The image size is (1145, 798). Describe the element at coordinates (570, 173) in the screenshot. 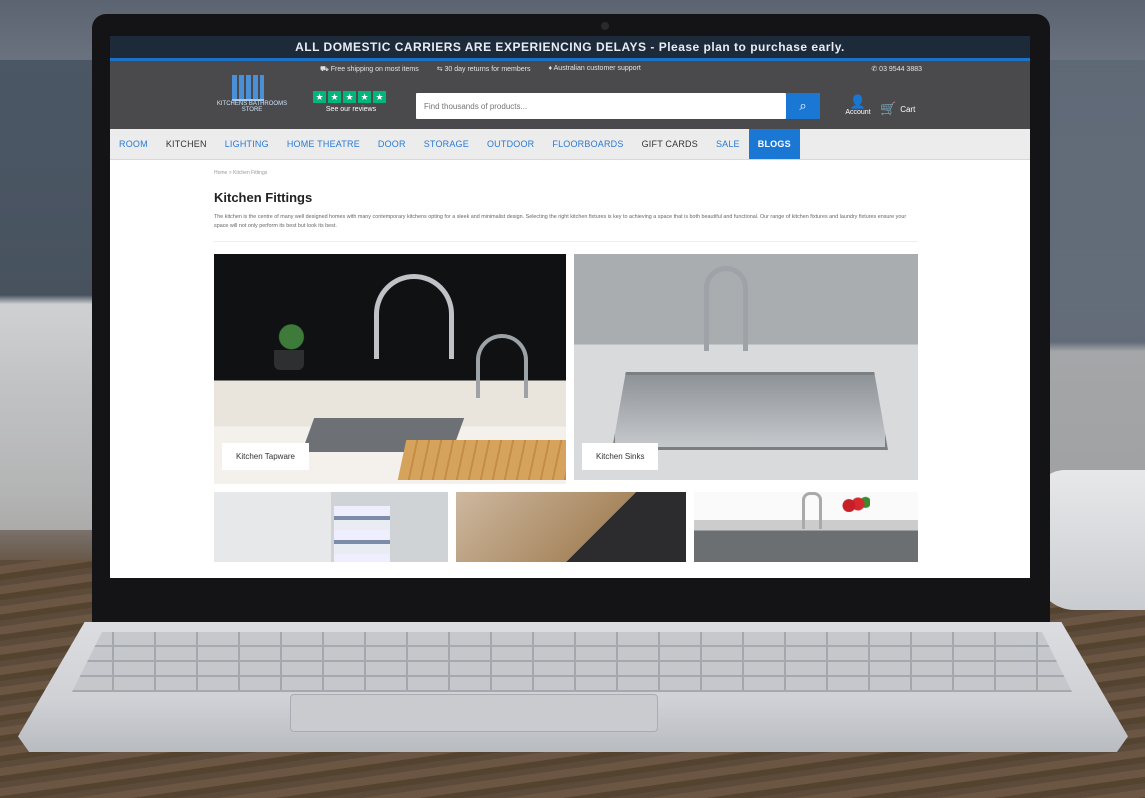

I see `breadcrumb: Home > Kitchen Fittings` at that location.